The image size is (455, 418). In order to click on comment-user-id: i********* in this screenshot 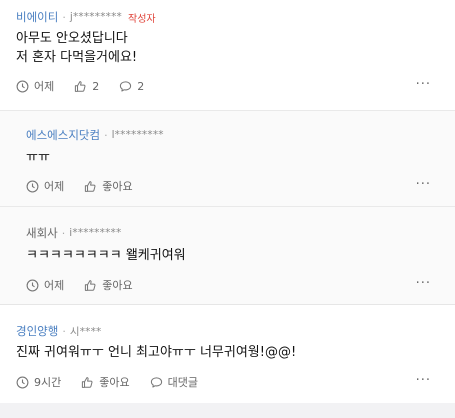, I will do `click(95, 233)`.